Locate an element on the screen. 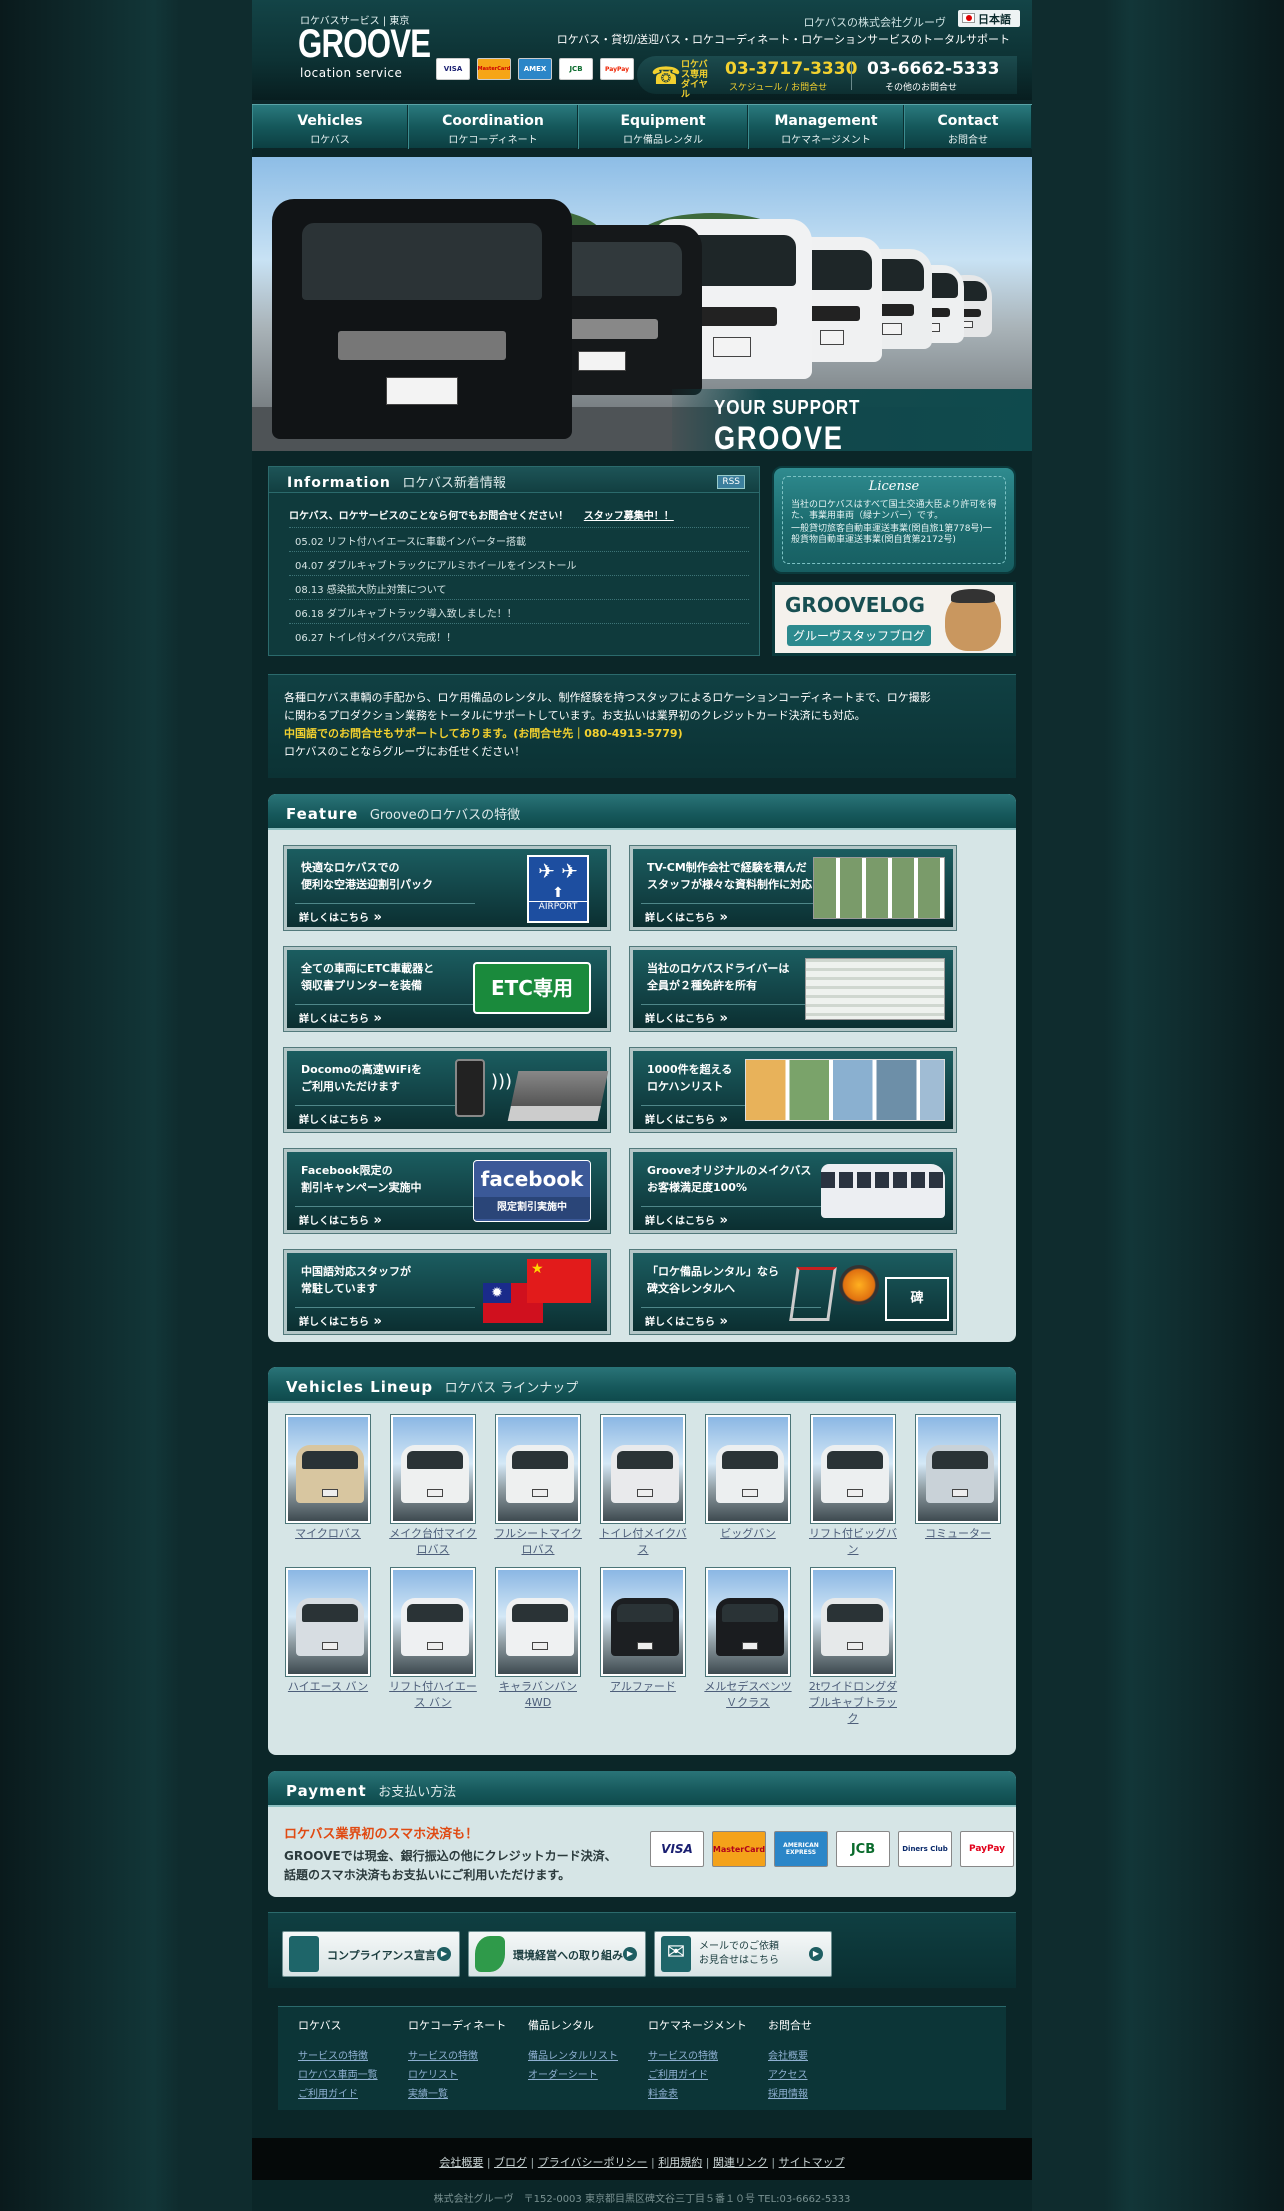  vehicle-name-link: マイクロバス is located at coordinates (328, 1534).